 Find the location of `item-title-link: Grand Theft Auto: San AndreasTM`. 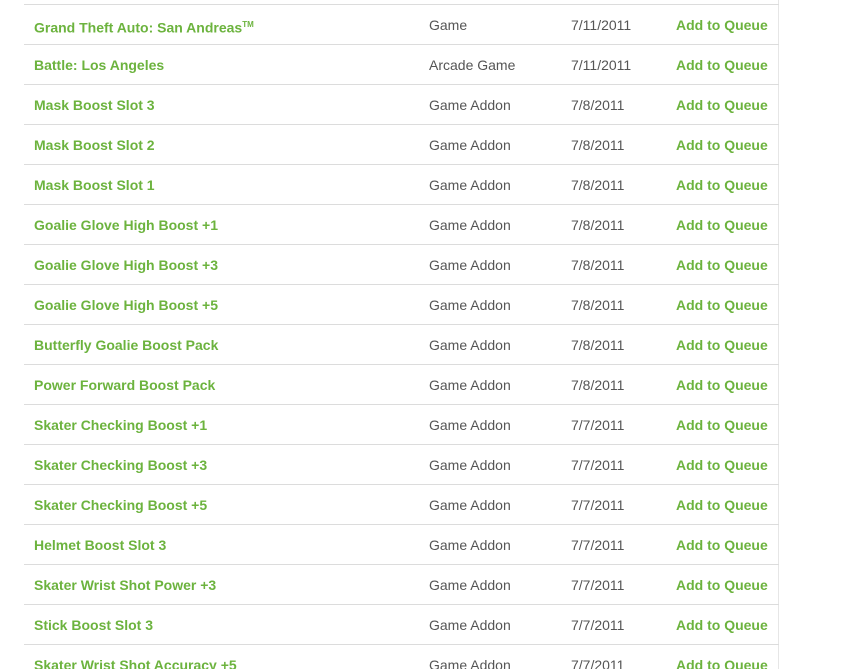

item-title-link: Grand Theft Auto: San AndreasTM is located at coordinates (144, 26).